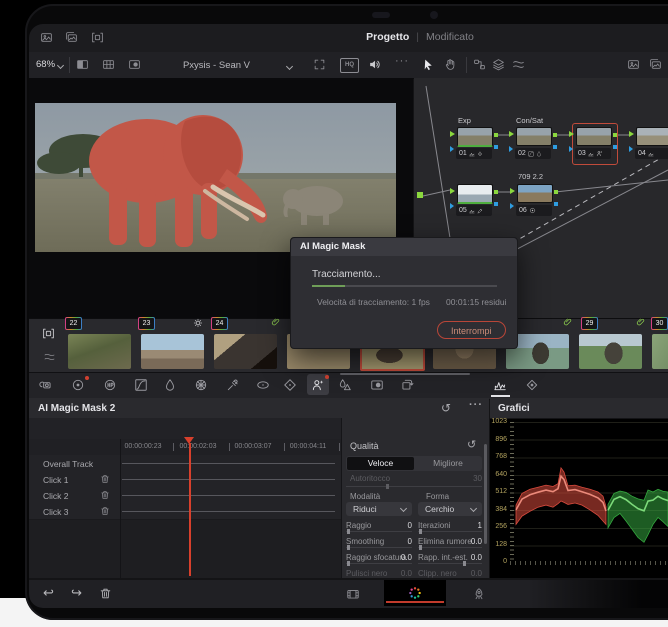  Describe the element at coordinates (428, 64) in the screenshot. I see `pointer-tool-icon` at that location.